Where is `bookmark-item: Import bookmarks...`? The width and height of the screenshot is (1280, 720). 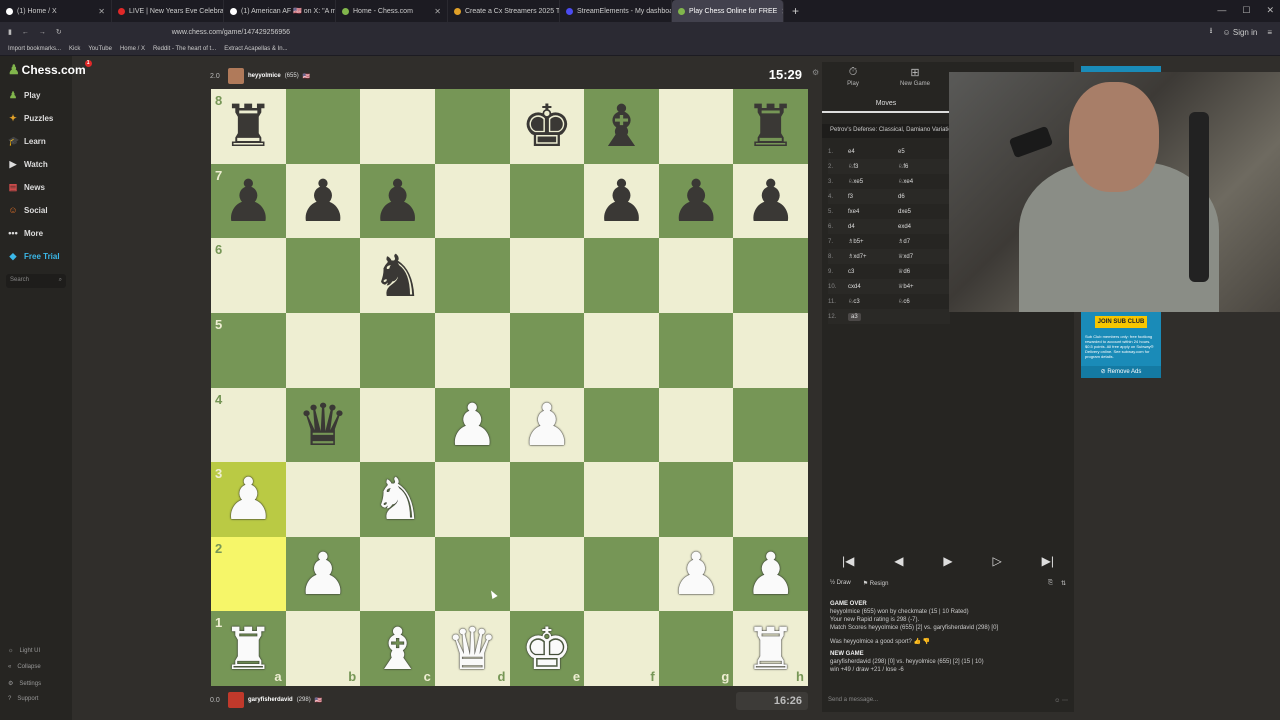 bookmark-item: Import bookmarks... is located at coordinates (34, 49).